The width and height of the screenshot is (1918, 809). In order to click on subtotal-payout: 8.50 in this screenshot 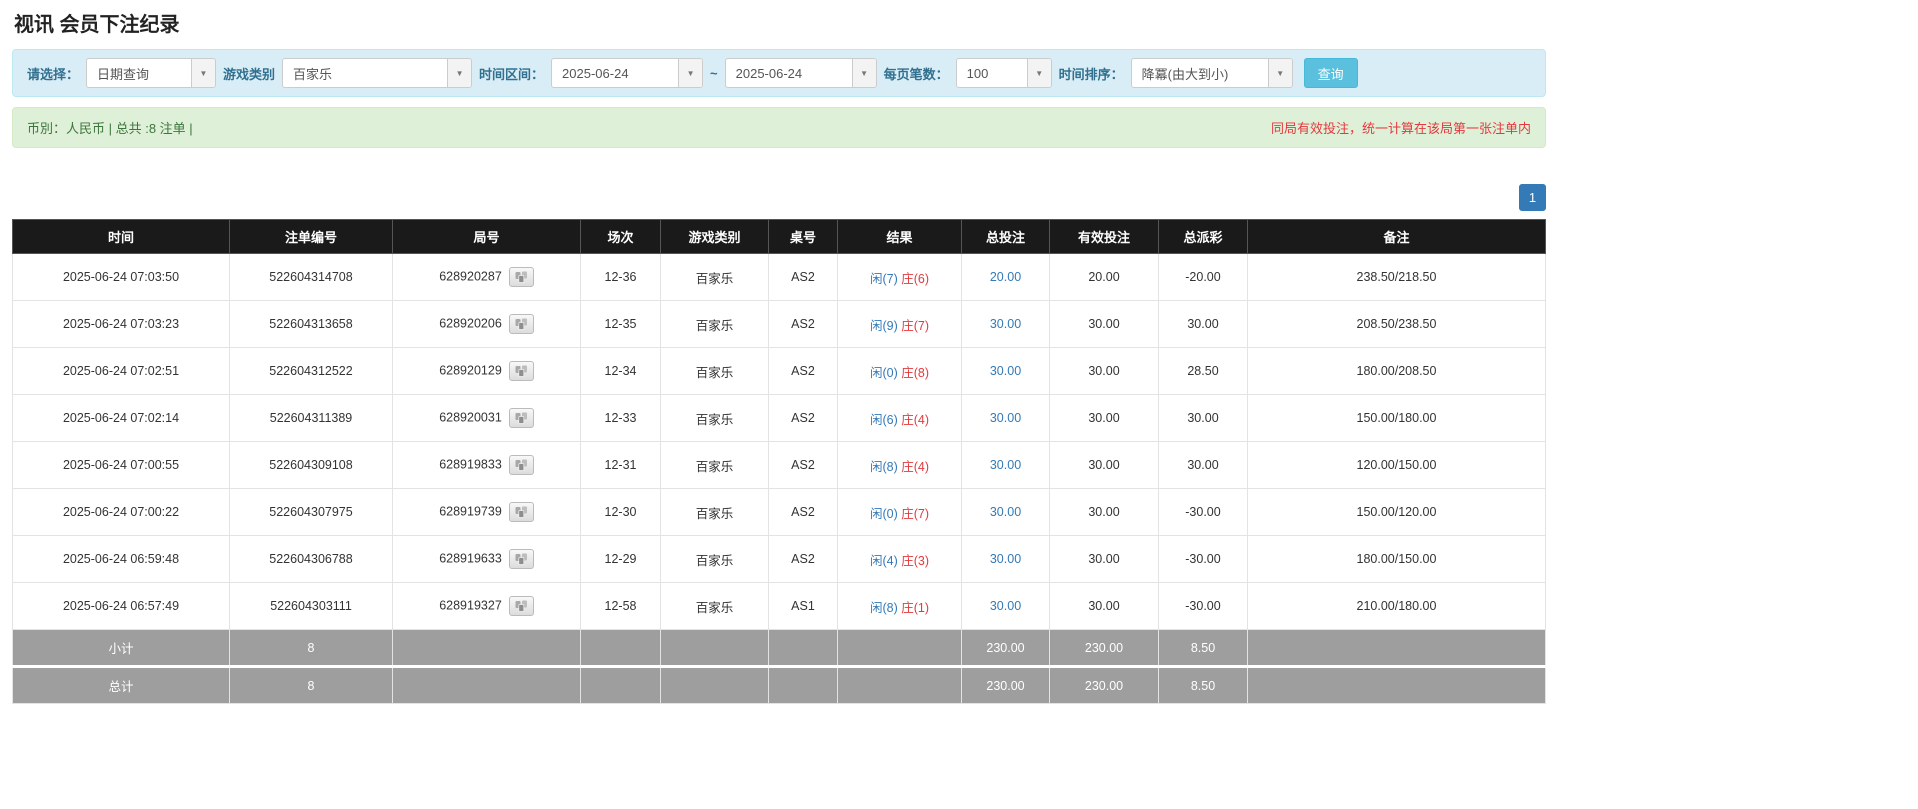, I will do `click(1203, 648)`.